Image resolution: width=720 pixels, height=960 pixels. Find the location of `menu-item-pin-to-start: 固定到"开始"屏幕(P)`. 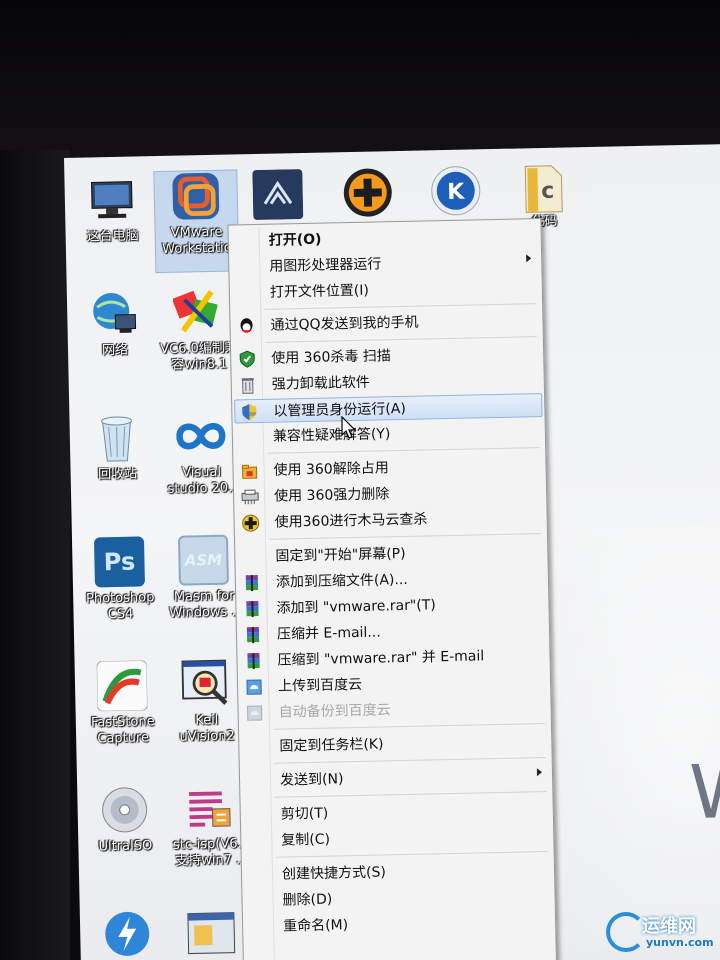

menu-item-pin-to-start: 固定到"开始"屏幕(P) is located at coordinates (391, 554).